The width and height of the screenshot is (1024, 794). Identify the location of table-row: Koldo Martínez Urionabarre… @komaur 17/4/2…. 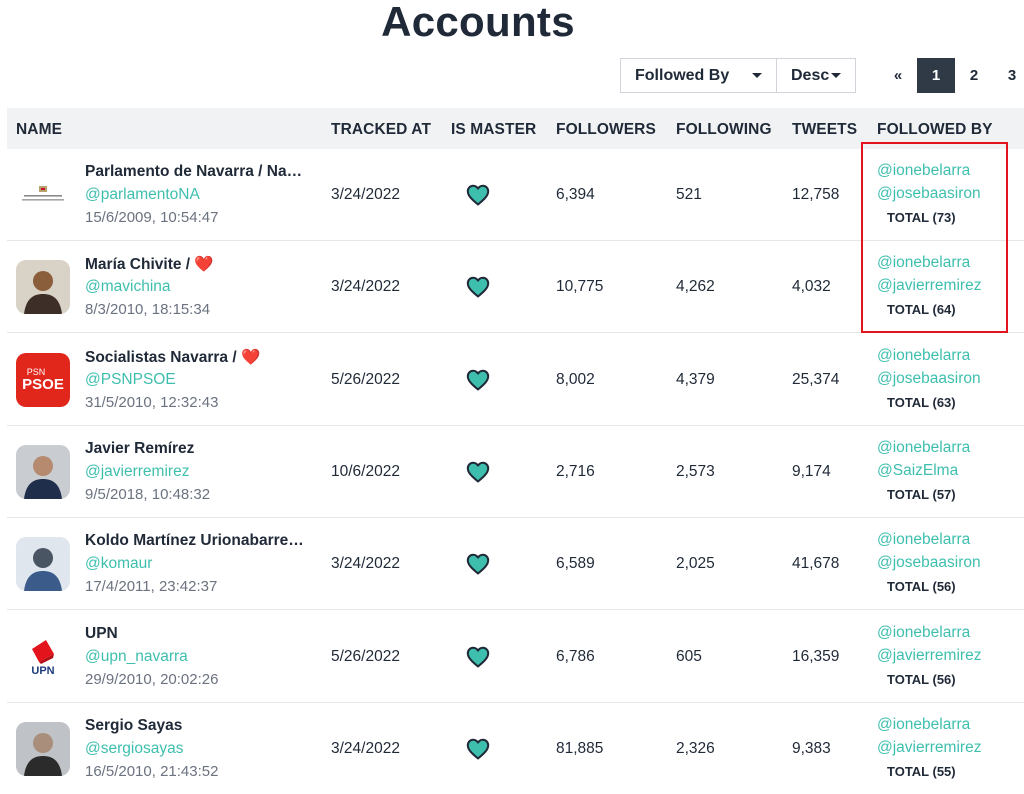
(515, 564).